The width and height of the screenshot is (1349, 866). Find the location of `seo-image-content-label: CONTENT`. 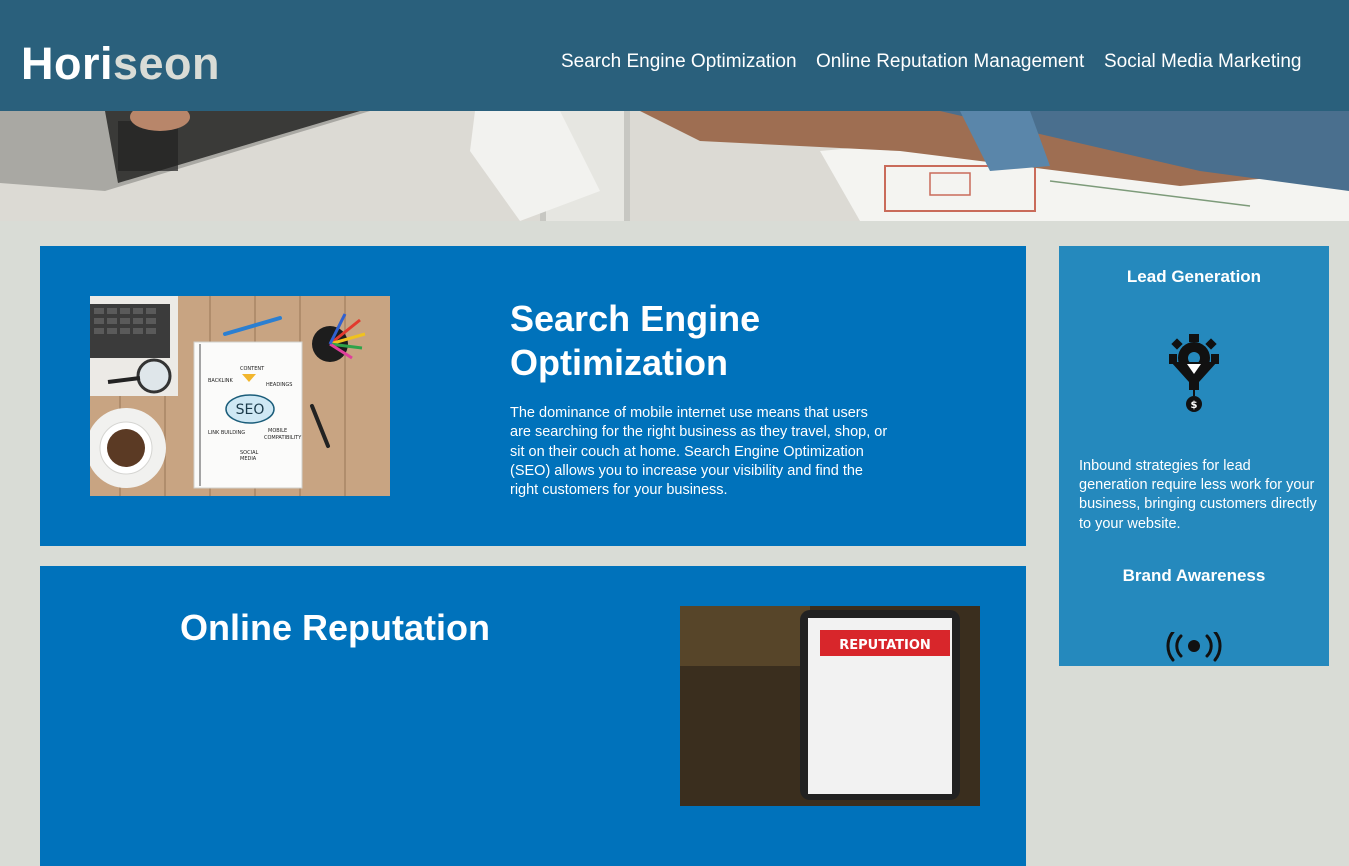

seo-image-content-label: CONTENT is located at coordinates (252, 369).